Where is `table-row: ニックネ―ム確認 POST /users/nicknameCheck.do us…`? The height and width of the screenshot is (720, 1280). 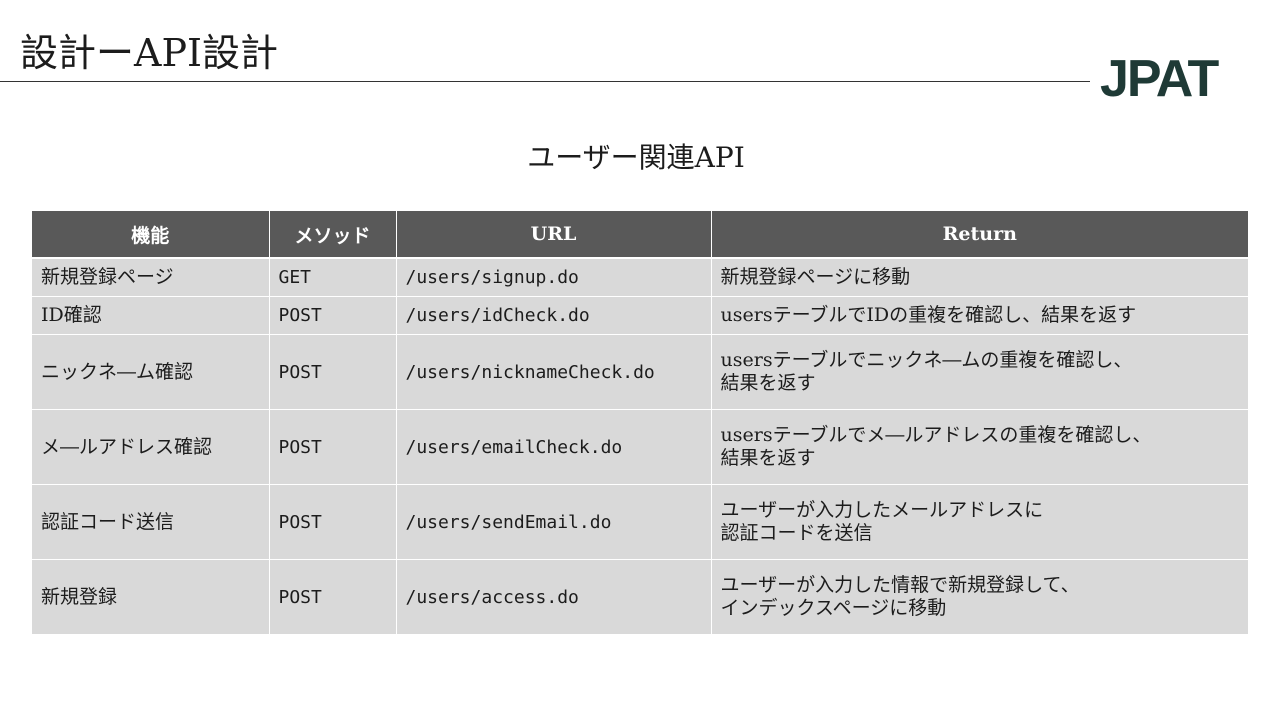 table-row: ニックネ―ム確認 POST /users/nicknameCheck.do us… is located at coordinates (640, 372).